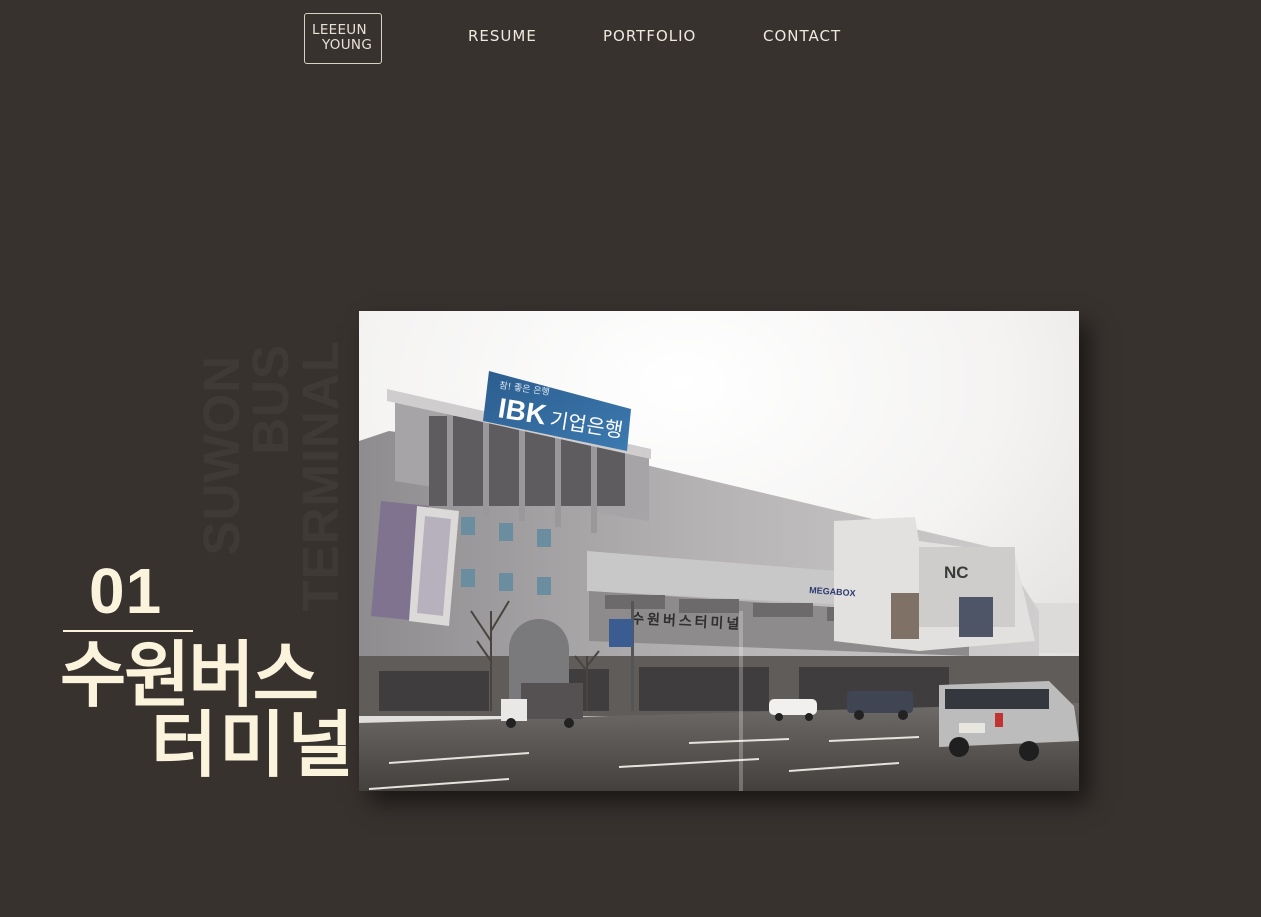 This screenshot has height=917, width=1261. What do you see at coordinates (189, 675) in the screenshot?
I see `project-title-line-1: 수원버스` at bounding box center [189, 675].